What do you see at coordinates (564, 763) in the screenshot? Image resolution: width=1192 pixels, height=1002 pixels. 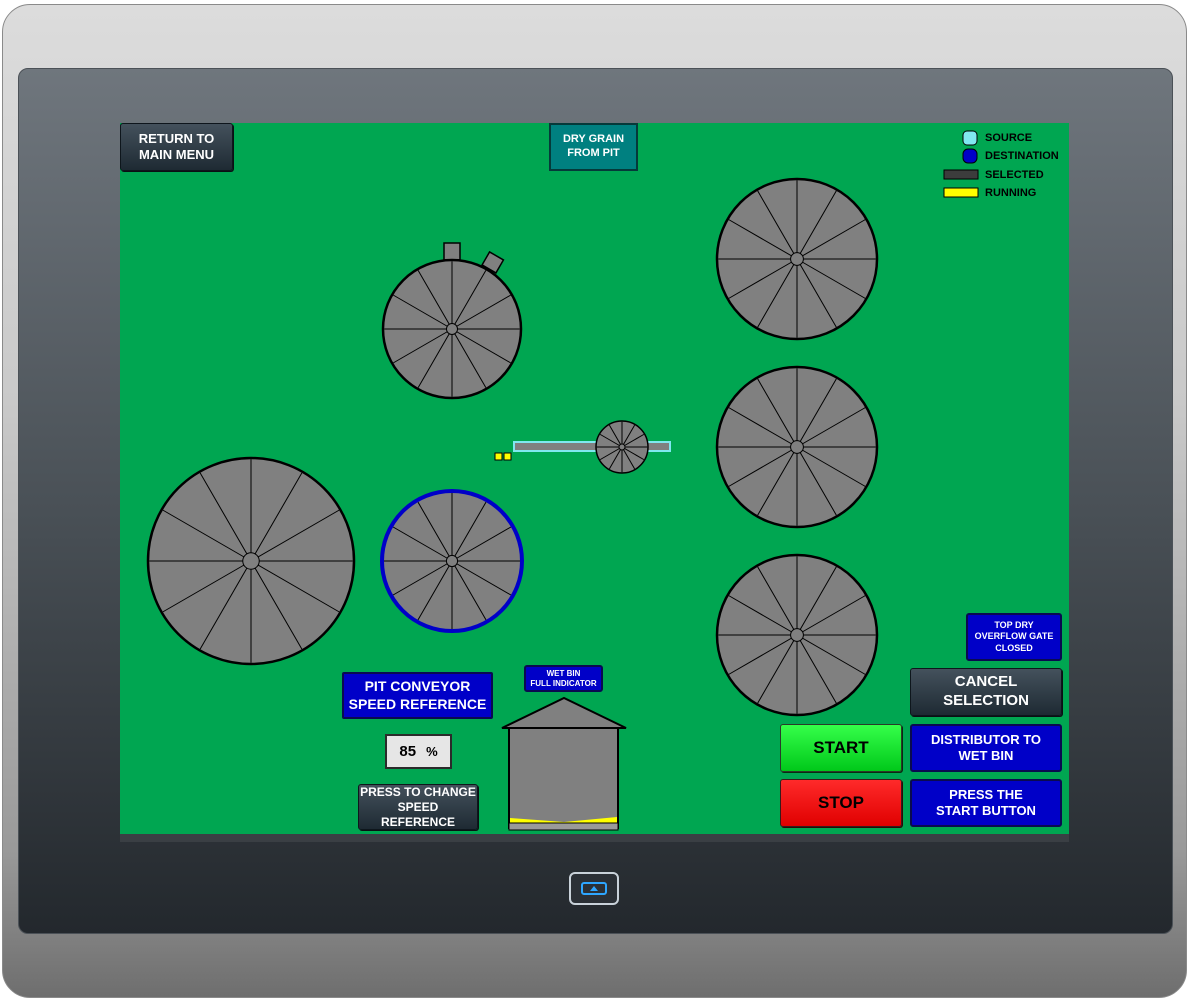 I see `wet-bin` at bounding box center [564, 763].